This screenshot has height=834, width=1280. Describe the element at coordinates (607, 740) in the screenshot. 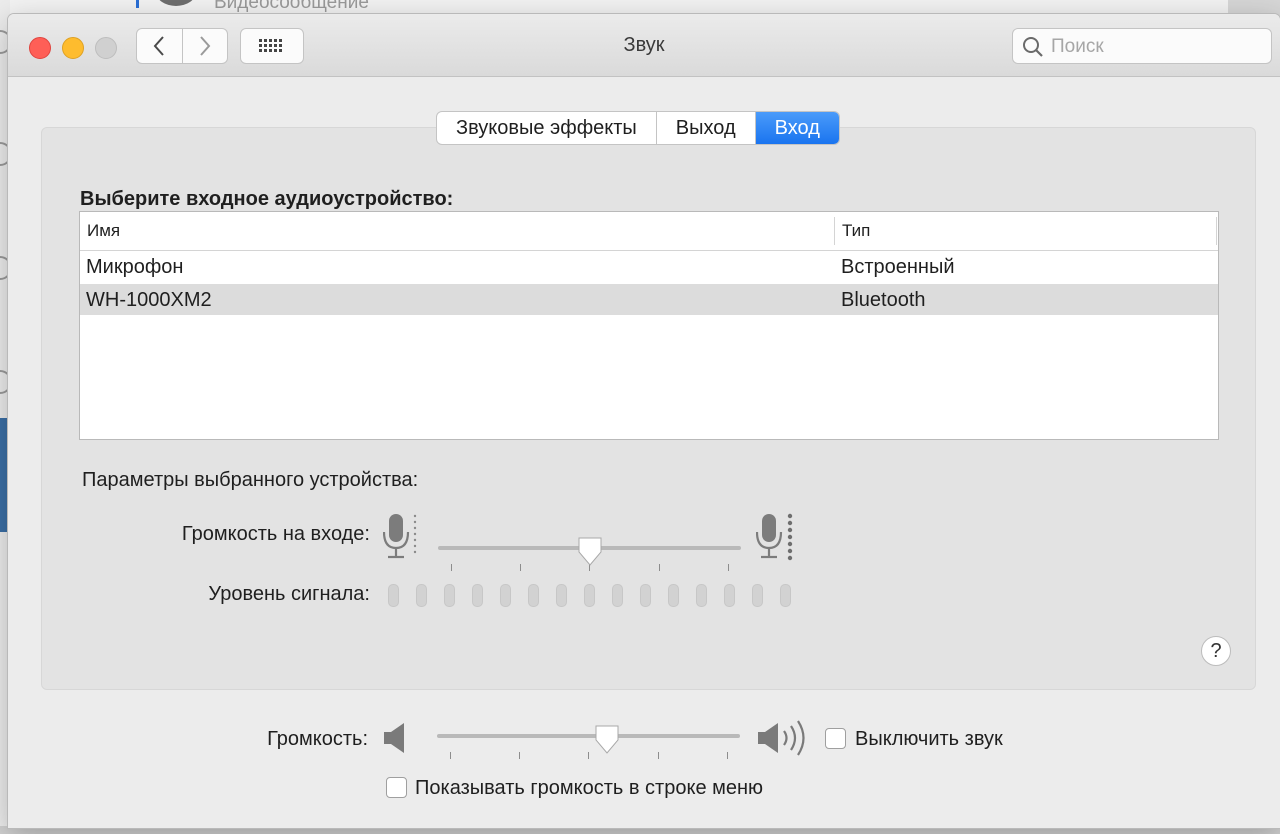

I see `output-volume-thumb` at that location.